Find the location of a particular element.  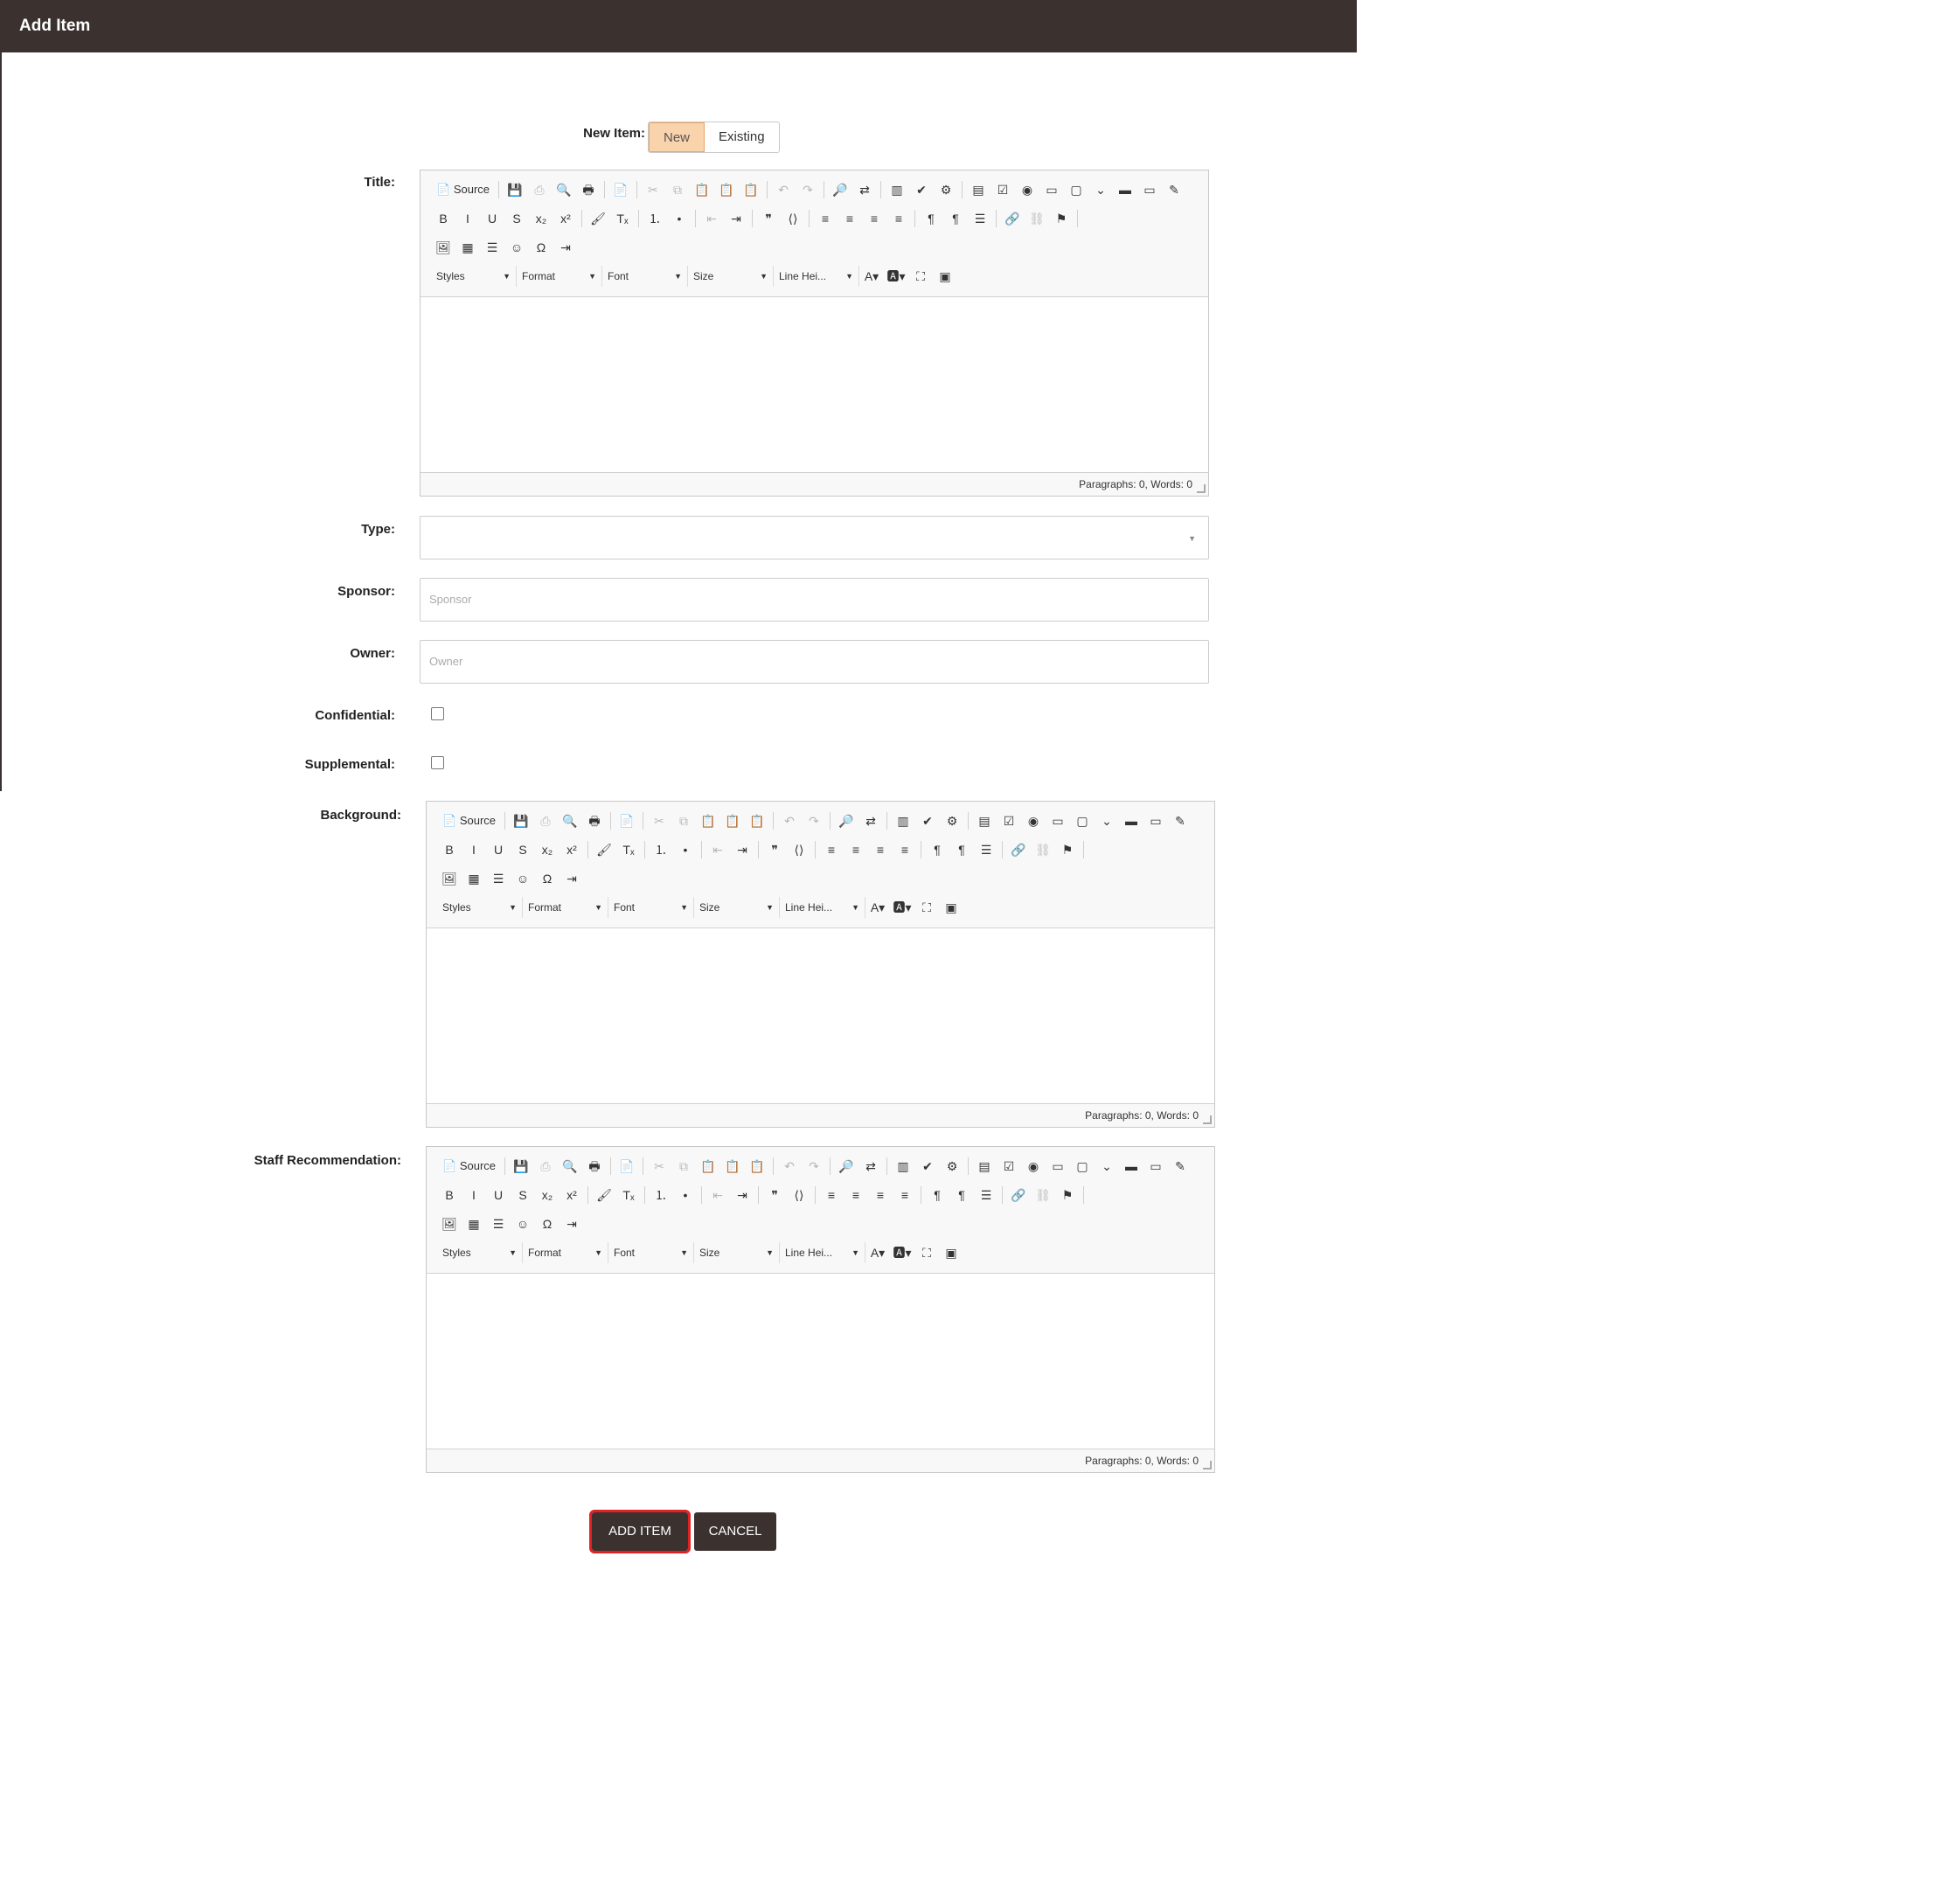

strike-icon: S is located at coordinates (523, 849).